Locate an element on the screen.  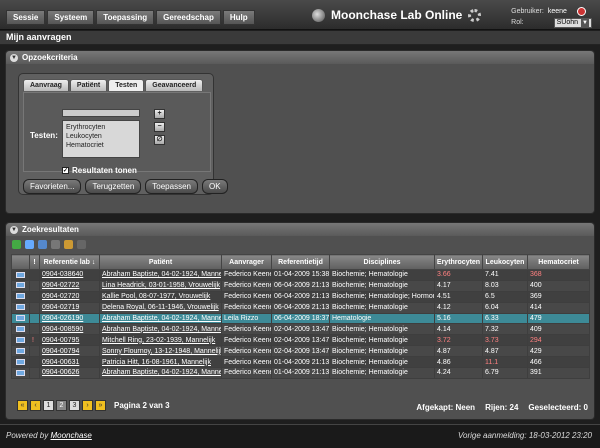
col-header-time: Referentietijd is located at coordinates (300, 262).